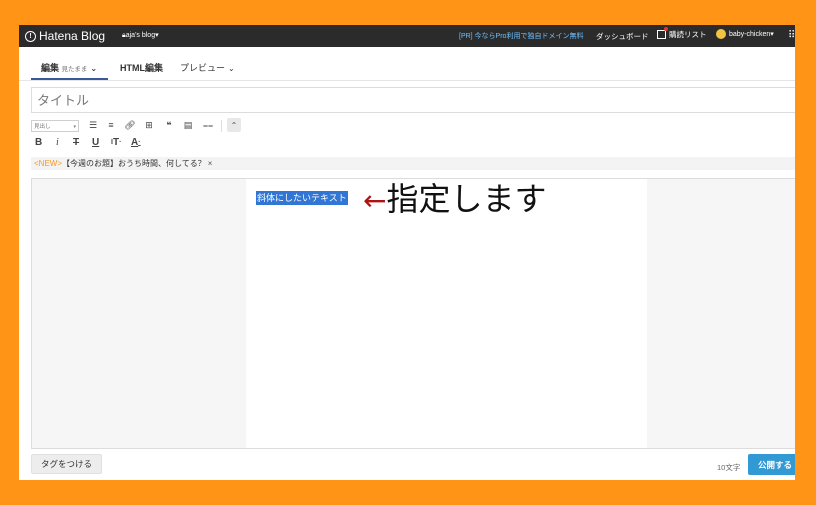  I want to click on chevron-up-icon: ⌃, so click(234, 125).